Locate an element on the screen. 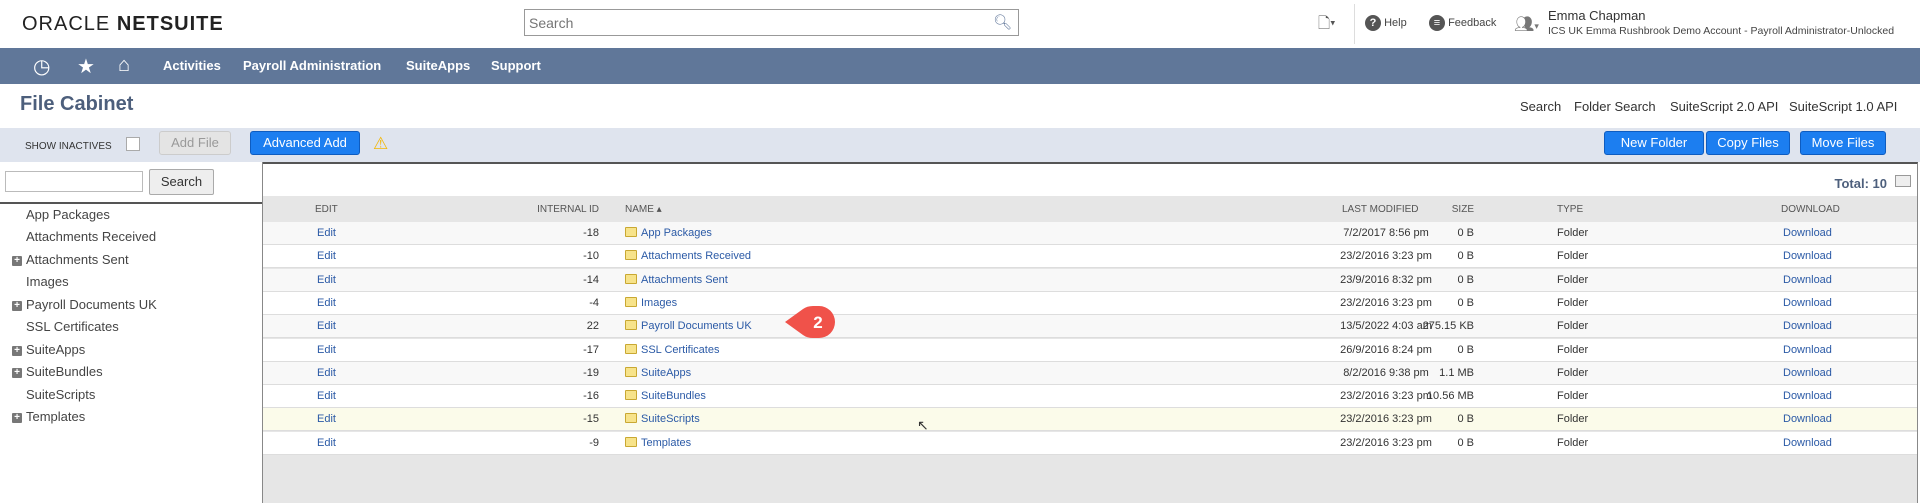 The height and width of the screenshot is (503, 1920). nav-suiteapps: SuiteApps is located at coordinates (438, 65).